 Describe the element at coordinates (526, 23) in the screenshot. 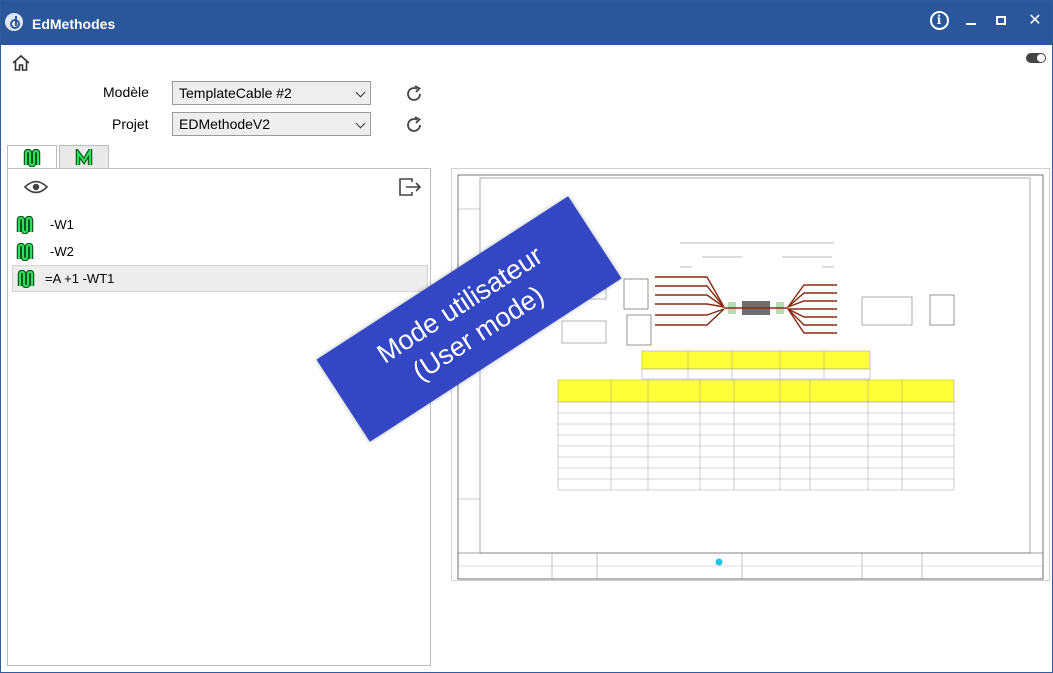

I see `title-bar: EdMethodes i ✕` at that location.